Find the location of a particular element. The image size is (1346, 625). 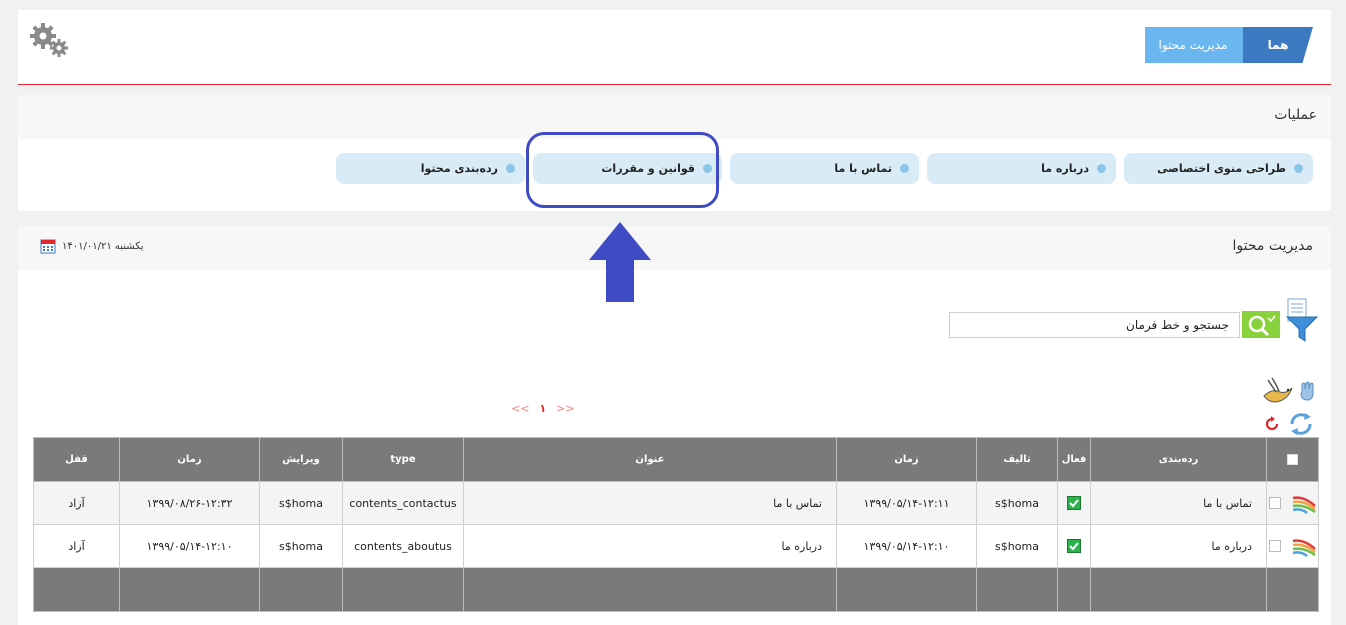

header-category: رده‌بندی is located at coordinates (1178, 459).